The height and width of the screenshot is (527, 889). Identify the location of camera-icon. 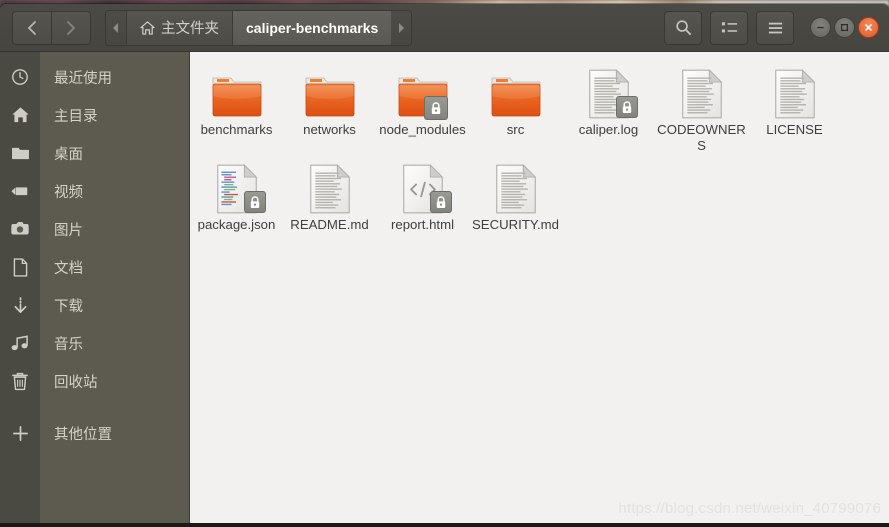
(20, 229).